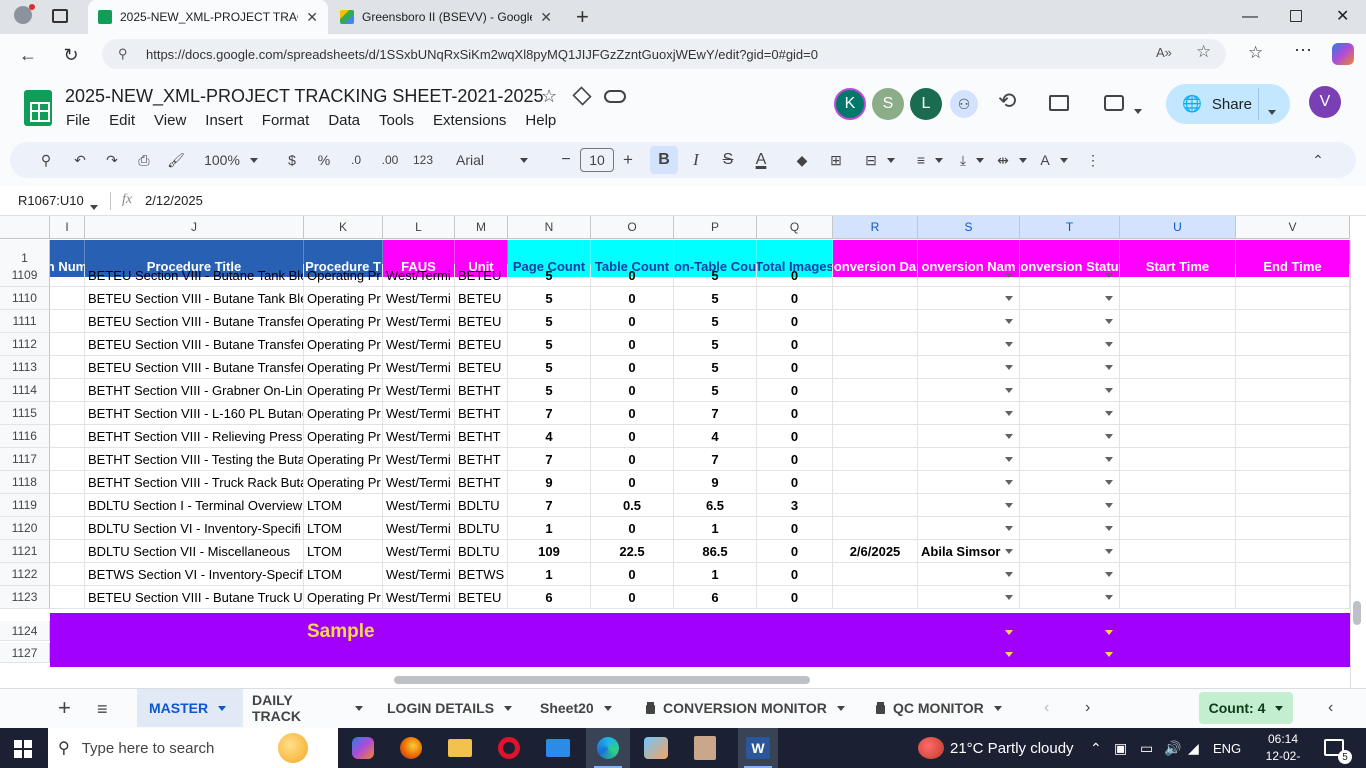 This screenshot has height=768, width=1366. I want to click on select-all-corner, so click(25, 227).